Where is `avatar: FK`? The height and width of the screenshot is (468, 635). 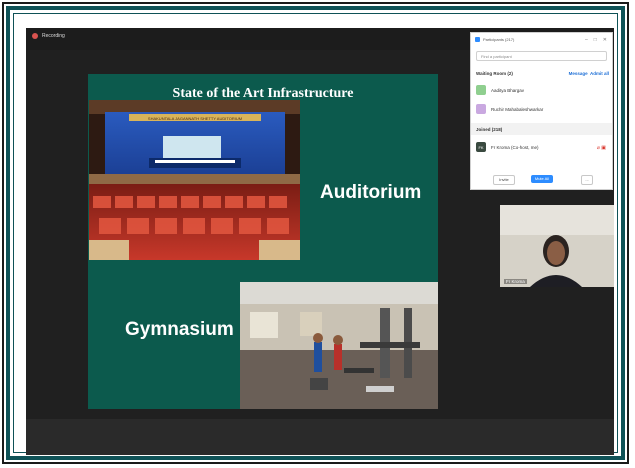
avatar: FK is located at coordinates (481, 147).